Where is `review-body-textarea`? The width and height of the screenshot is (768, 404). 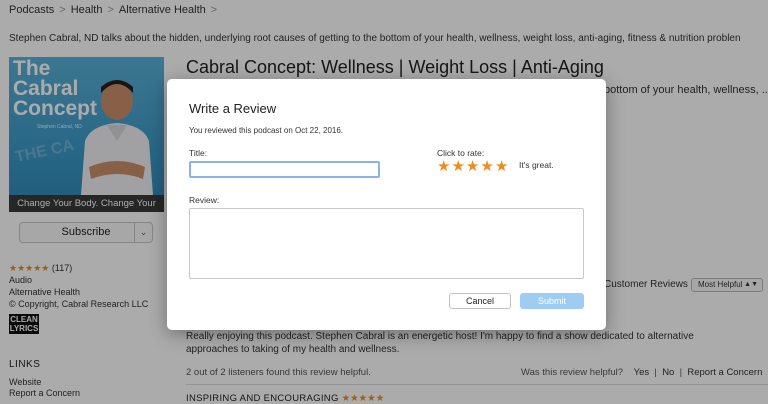
review-body-textarea is located at coordinates (386, 243).